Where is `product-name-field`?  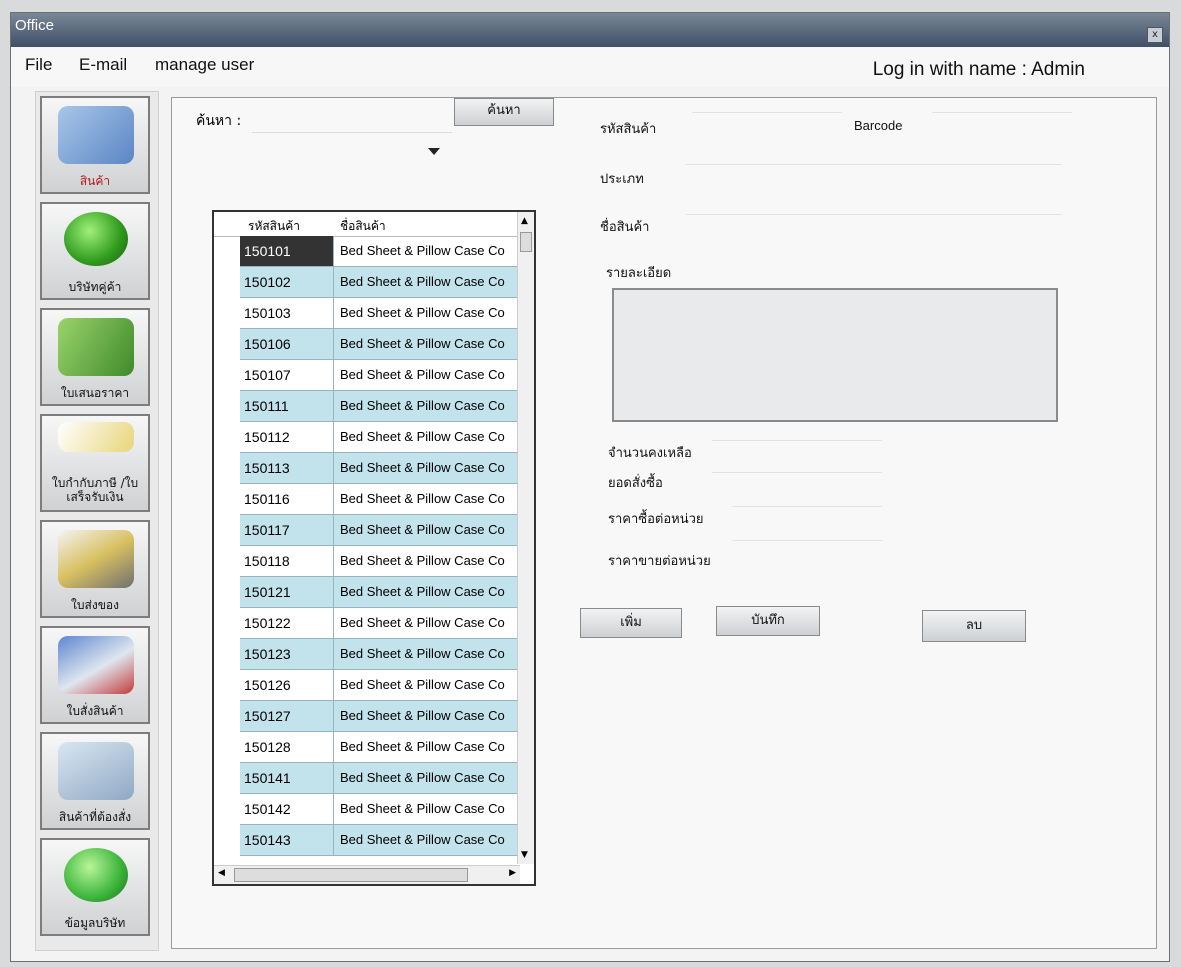 product-name-field is located at coordinates (874, 214).